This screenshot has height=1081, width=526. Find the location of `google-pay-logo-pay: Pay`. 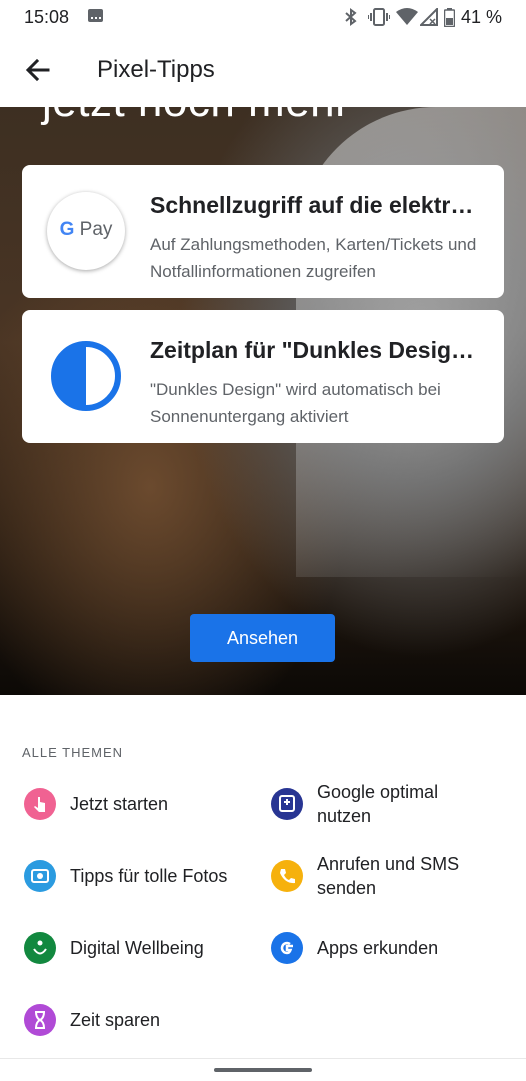

google-pay-logo-pay: Pay is located at coordinates (96, 229).